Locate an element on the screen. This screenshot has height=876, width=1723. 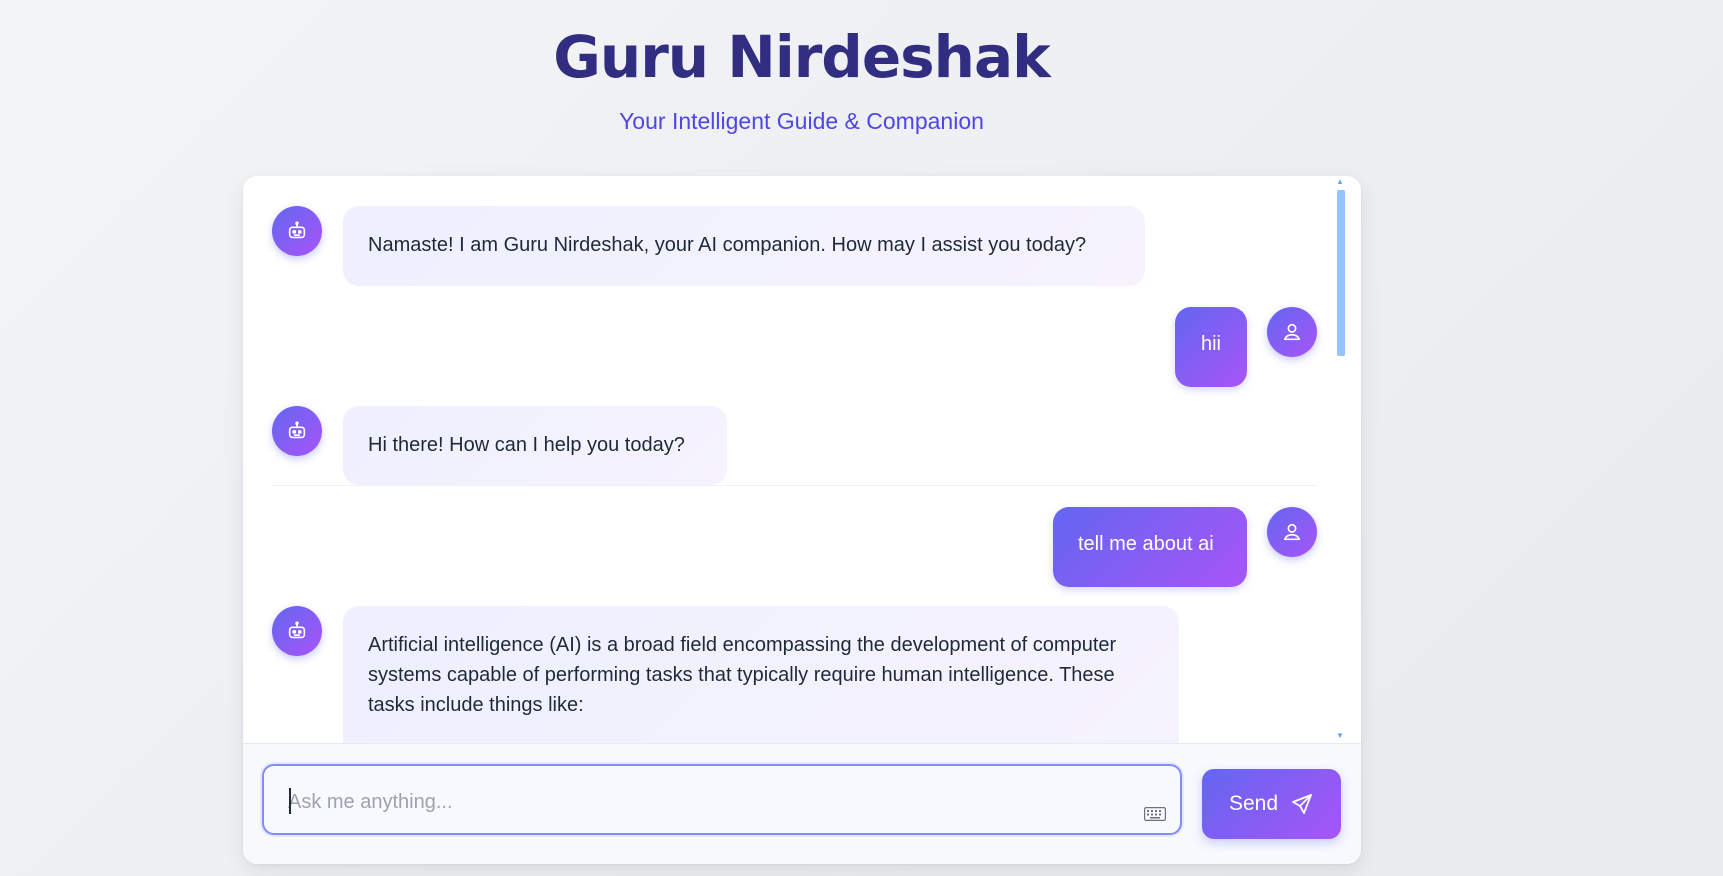
send-button: Send is located at coordinates (1271, 804).